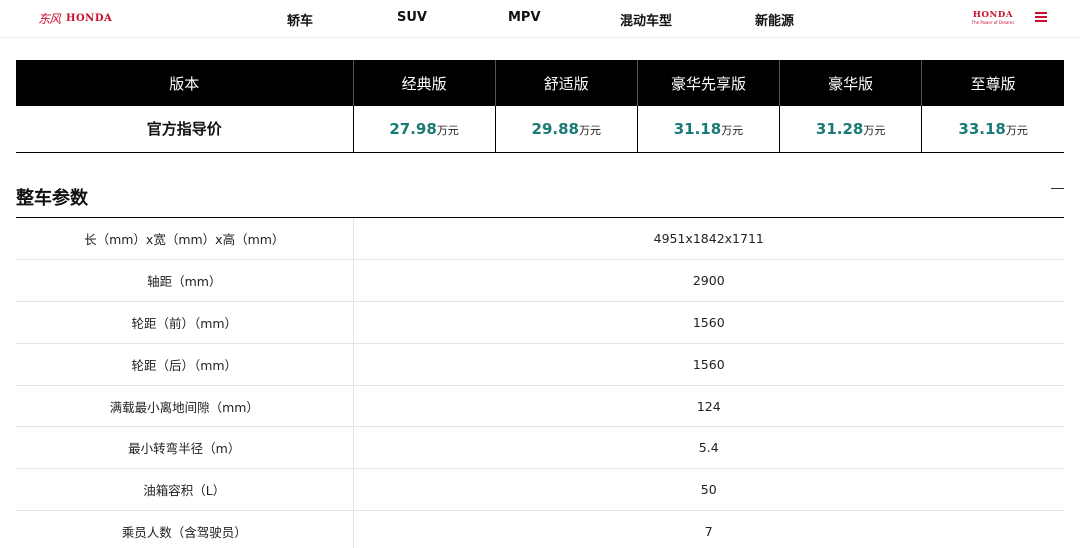 The image size is (1080, 548). I want to click on spec-row: 油箱容积（L） 50, so click(540, 490).